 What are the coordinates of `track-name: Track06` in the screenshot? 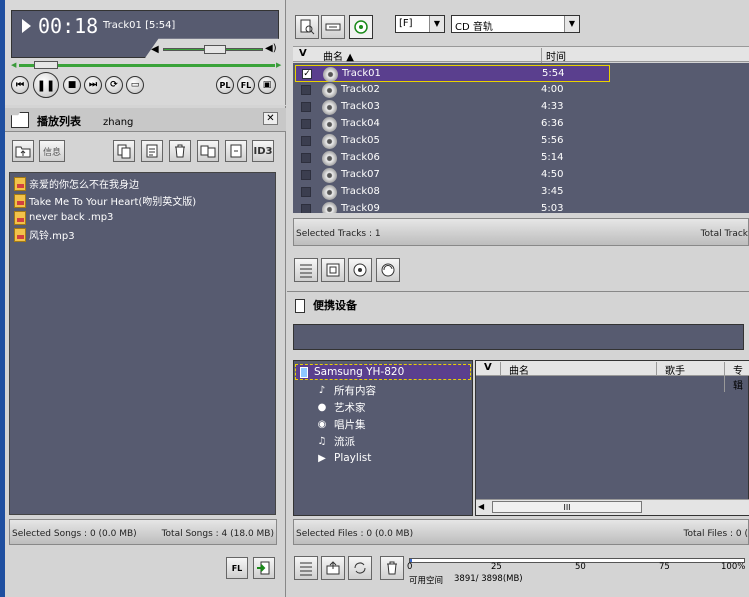 It's located at (360, 157).